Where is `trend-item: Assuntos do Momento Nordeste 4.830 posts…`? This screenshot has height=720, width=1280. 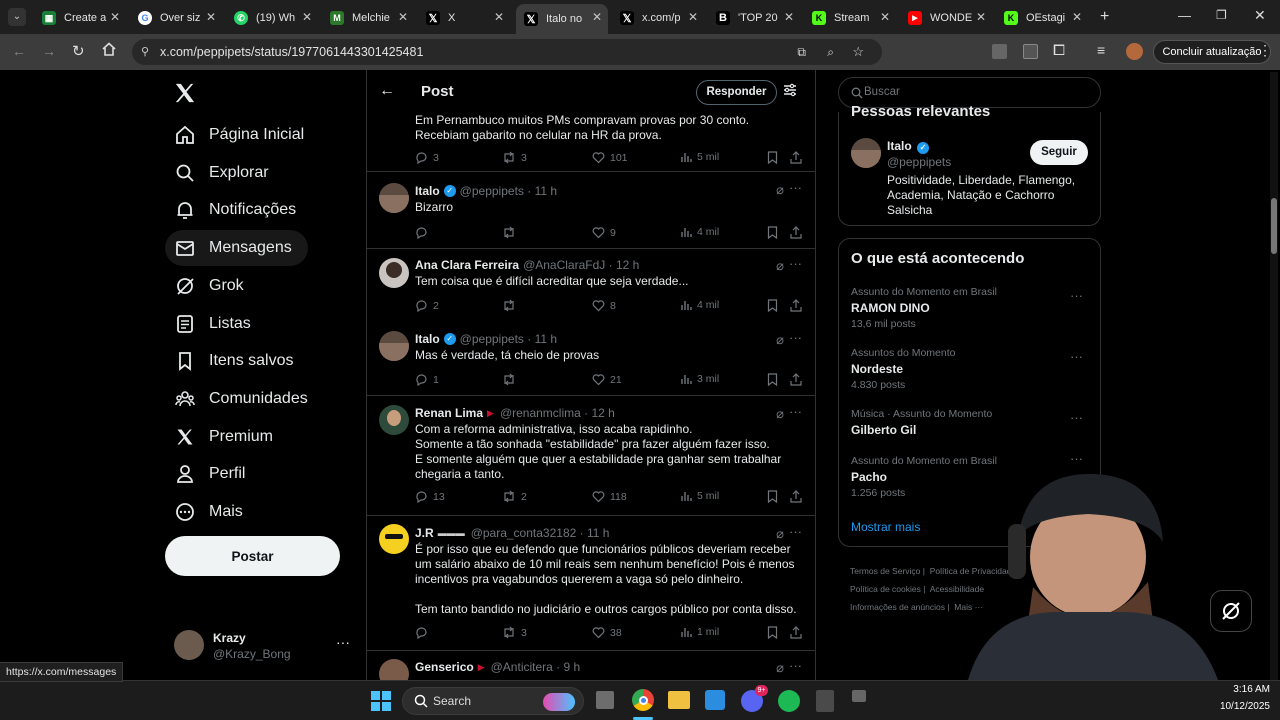 trend-item: Assuntos do Momento Nordeste 4.830 posts… is located at coordinates (971, 369).